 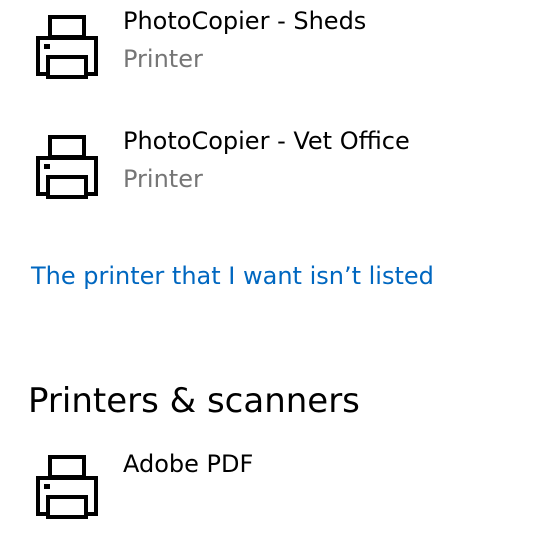 I want to click on device-name: PhotoCopier - Sheds, so click(x=245, y=21).